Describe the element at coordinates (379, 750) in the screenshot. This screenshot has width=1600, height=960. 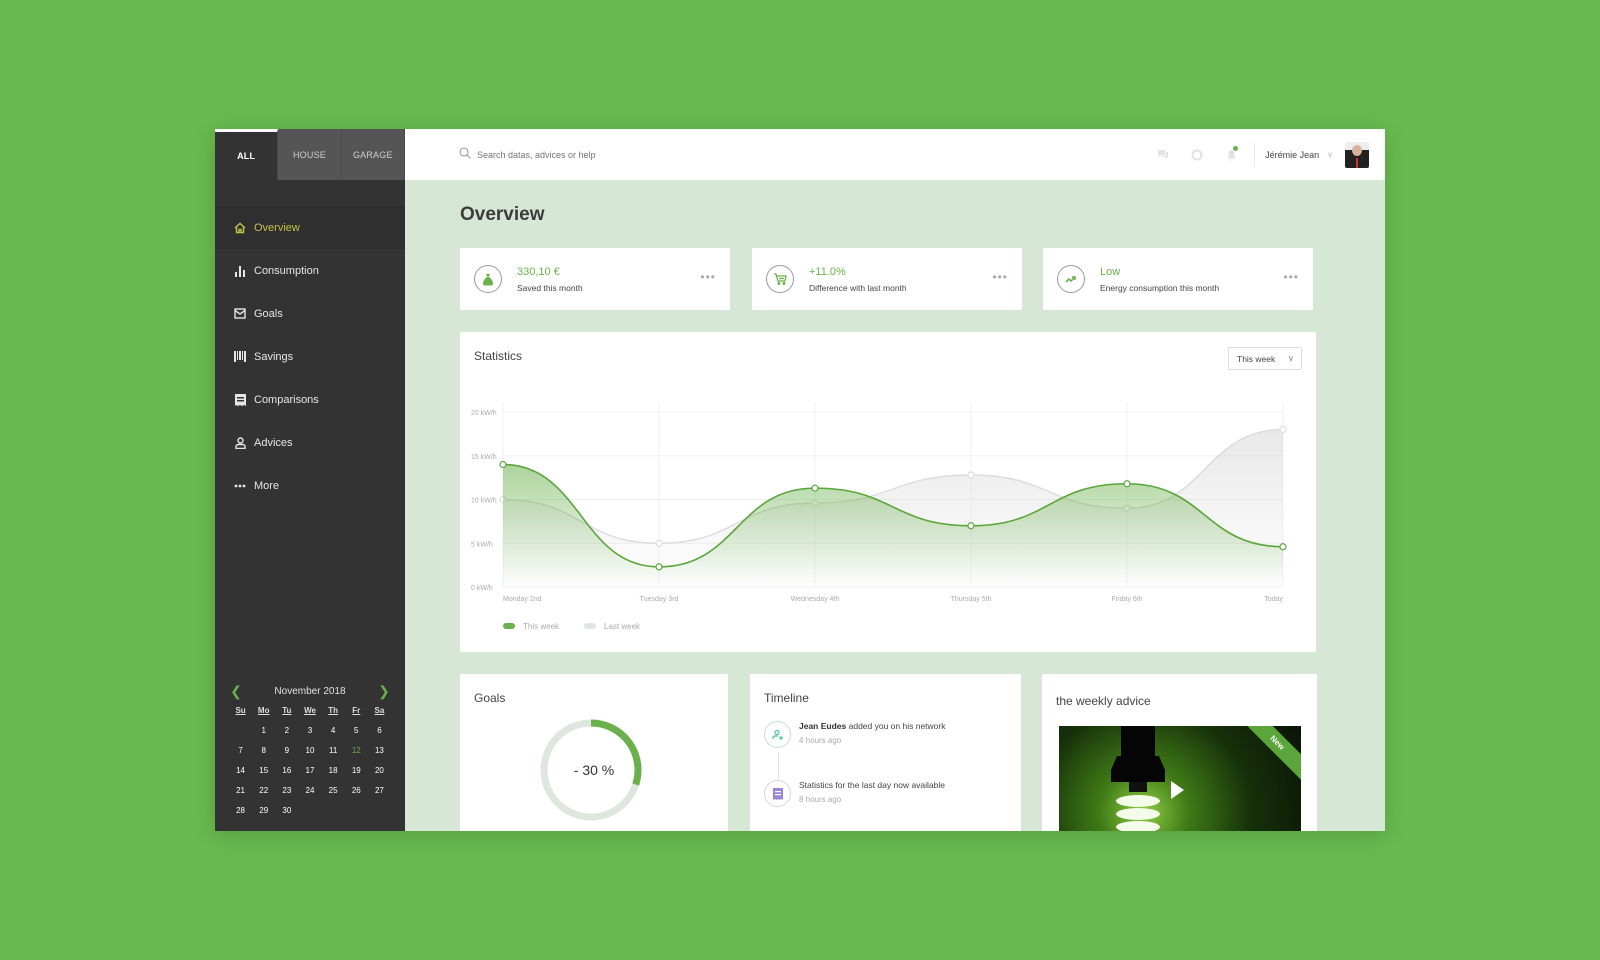
I see `calendar-day: 13` at that location.